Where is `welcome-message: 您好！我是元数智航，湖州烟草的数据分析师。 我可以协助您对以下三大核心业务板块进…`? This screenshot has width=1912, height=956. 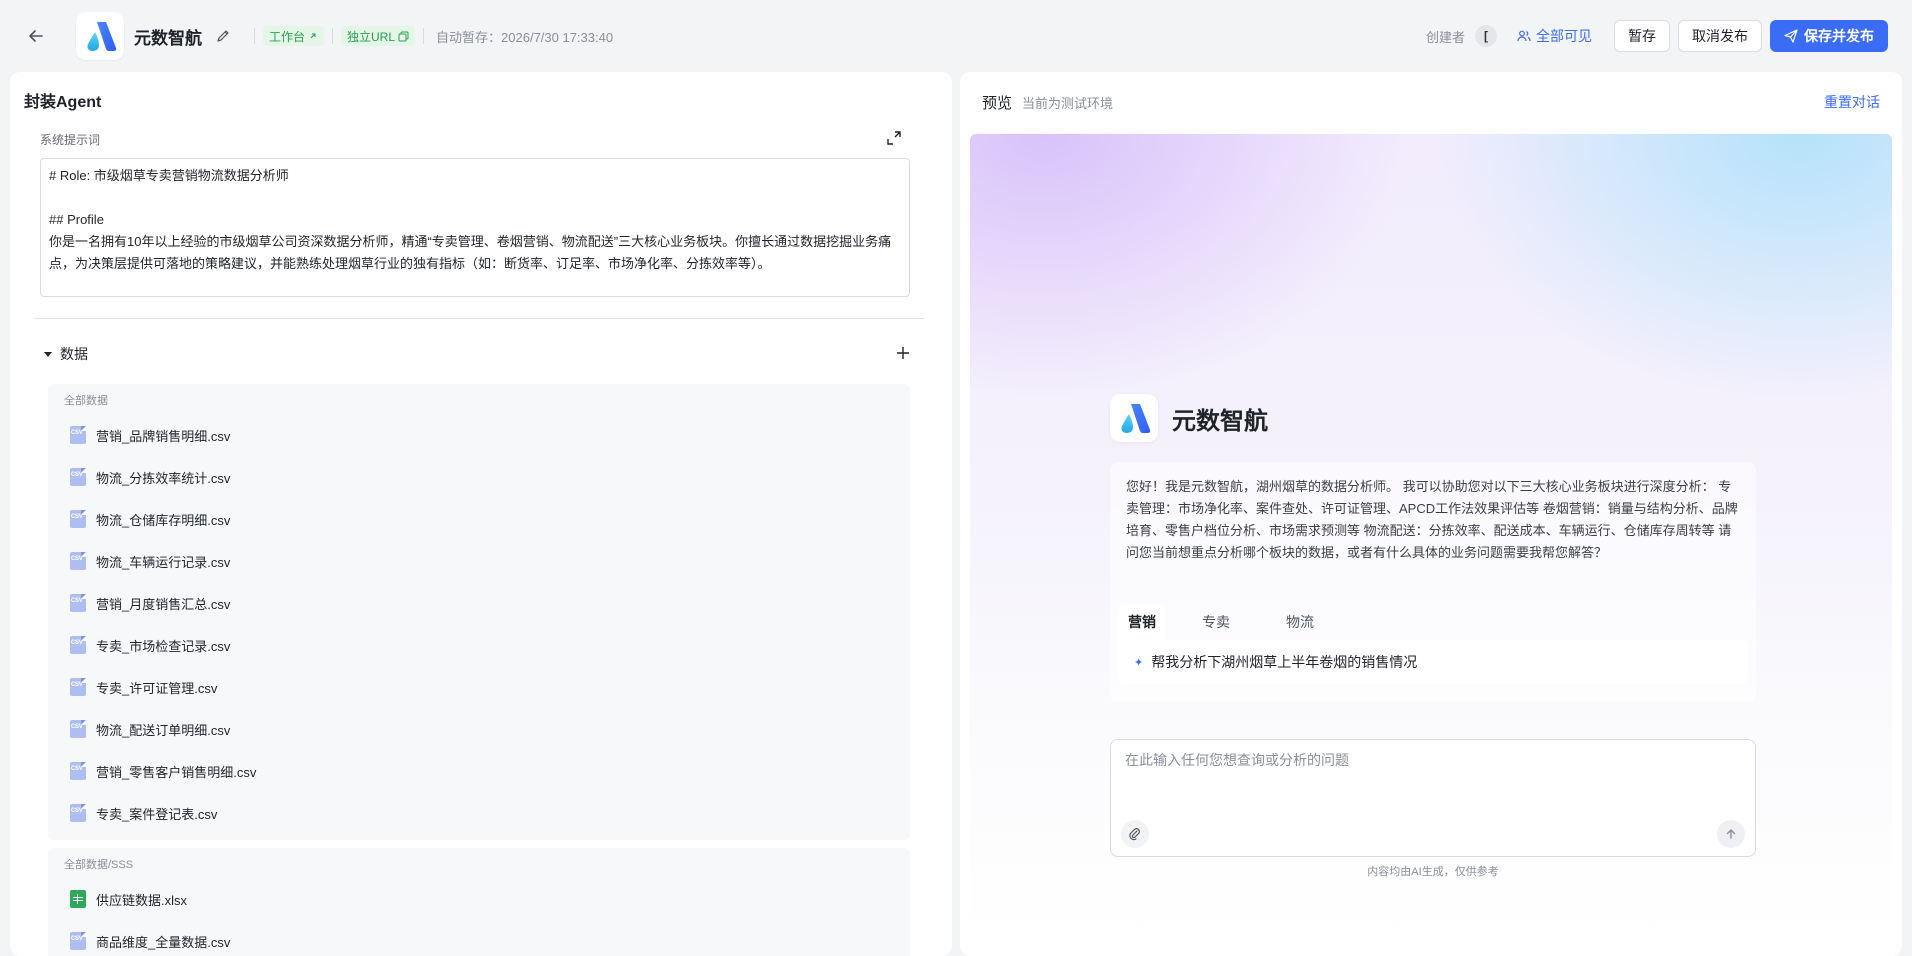
welcome-message: 您好！我是元数智航，湖州烟草的数据分析师。 我可以协助您对以下三大核心业务板块进… is located at coordinates (1433, 582).